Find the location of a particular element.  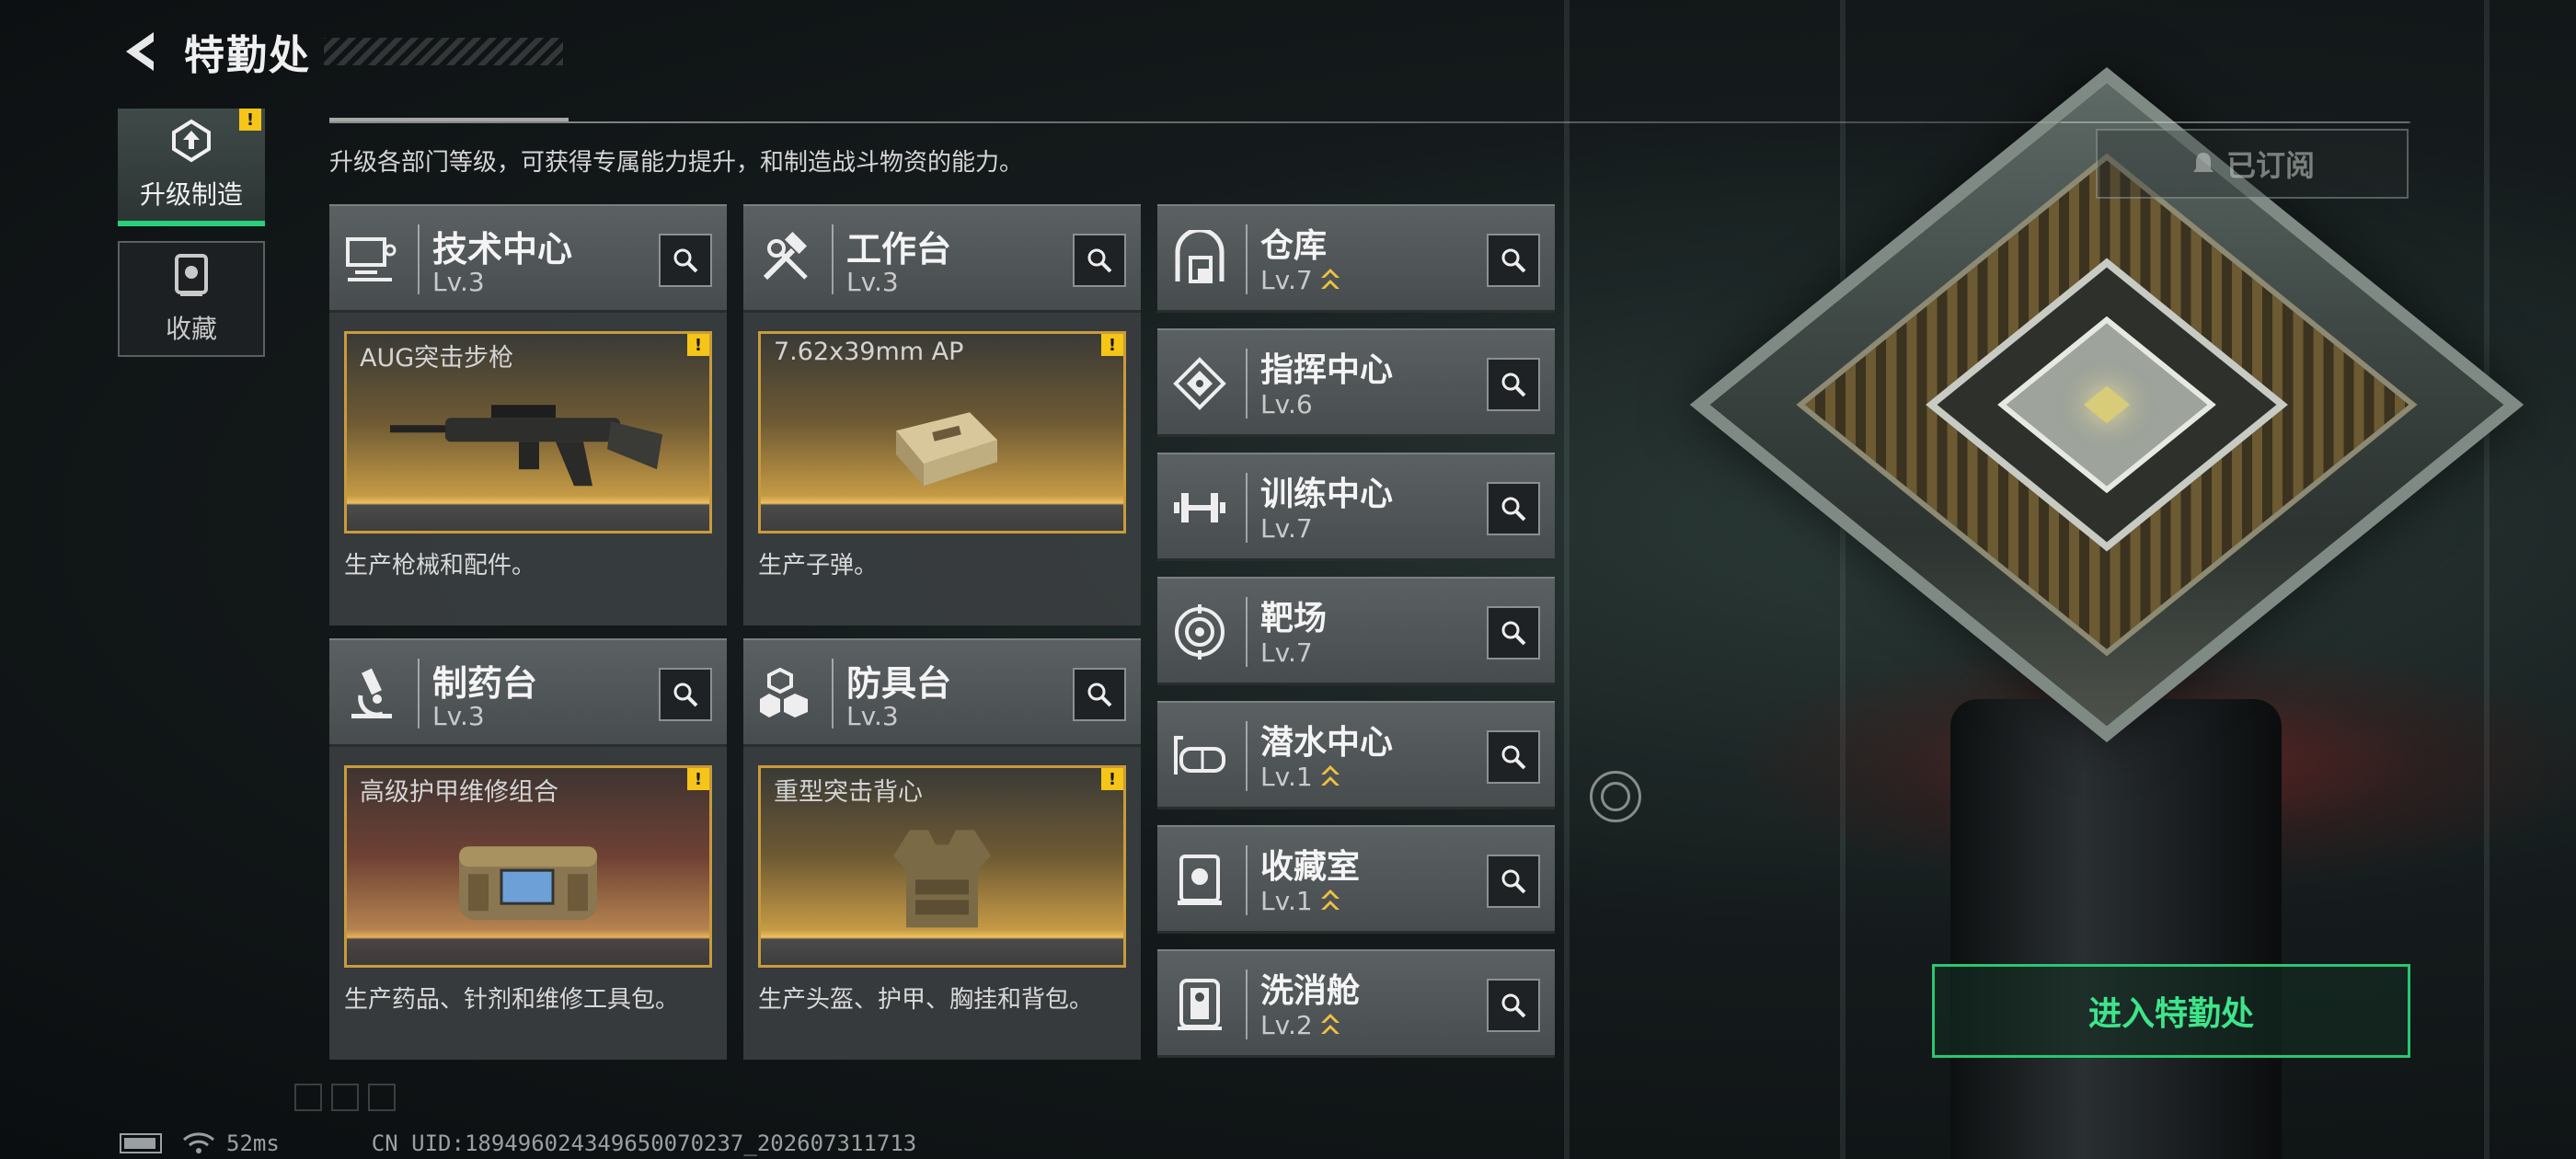

facility-description: 生产药品、针剂和维修工具包。 is located at coordinates (512, 1000).